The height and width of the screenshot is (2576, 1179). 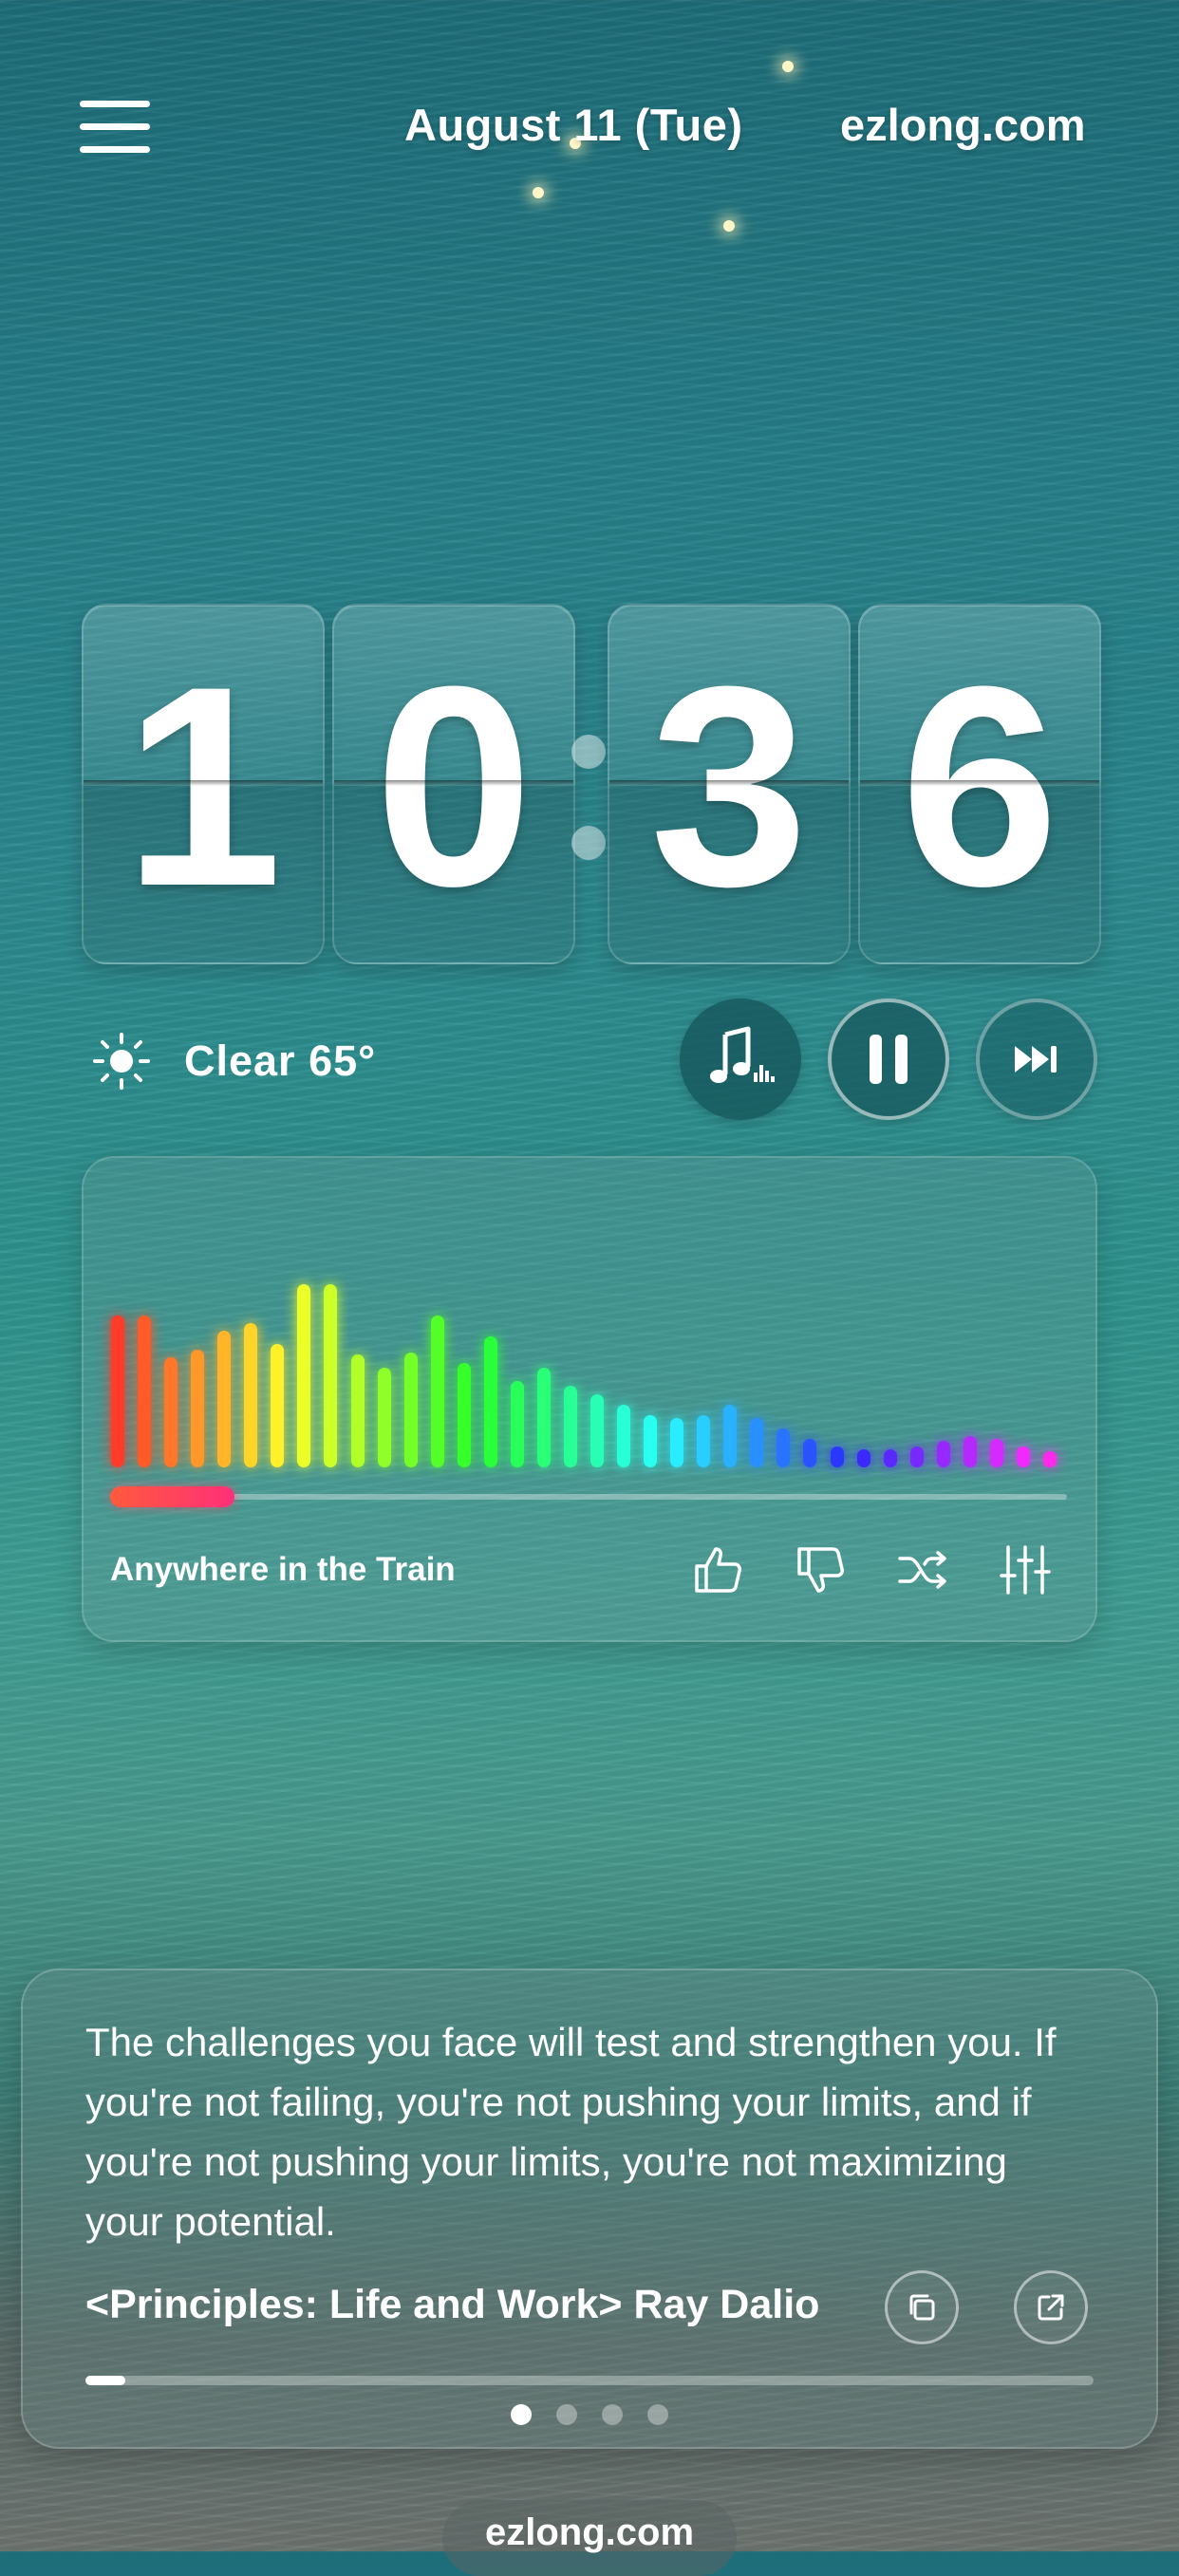 What do you see at coordinates (820, 1569) in the screenshot?
I see `thumbs-down-icon` at bounding box center [820, 1569].